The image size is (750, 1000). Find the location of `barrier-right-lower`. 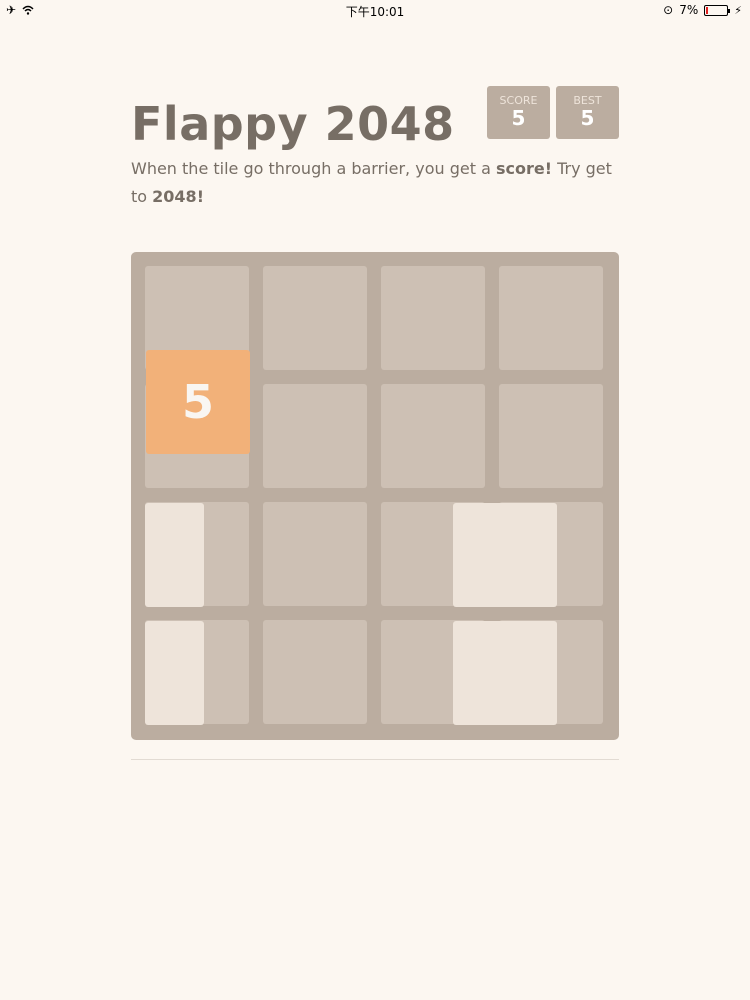

barrier-right-lower is located at coordinates (505, 673).